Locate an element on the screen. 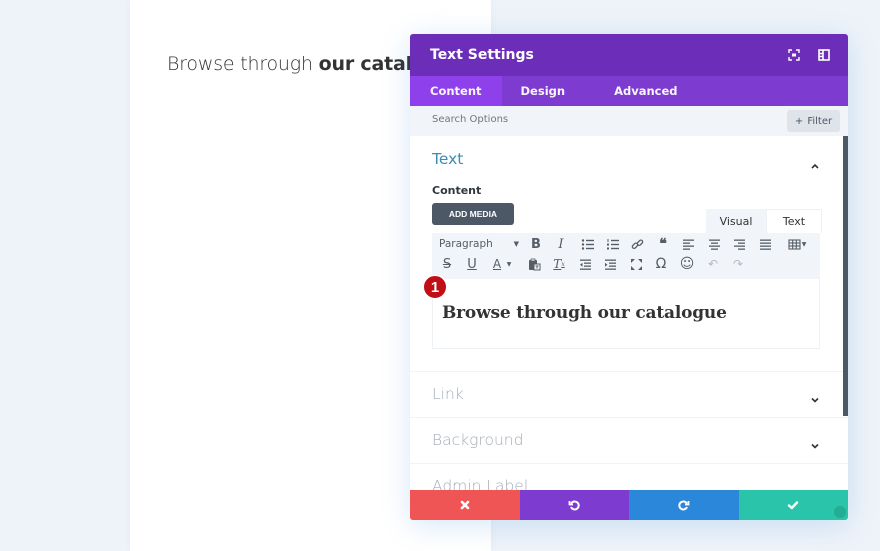 This screenshot has width=880, height=551. link-icon is located at coordinates (637, 244).